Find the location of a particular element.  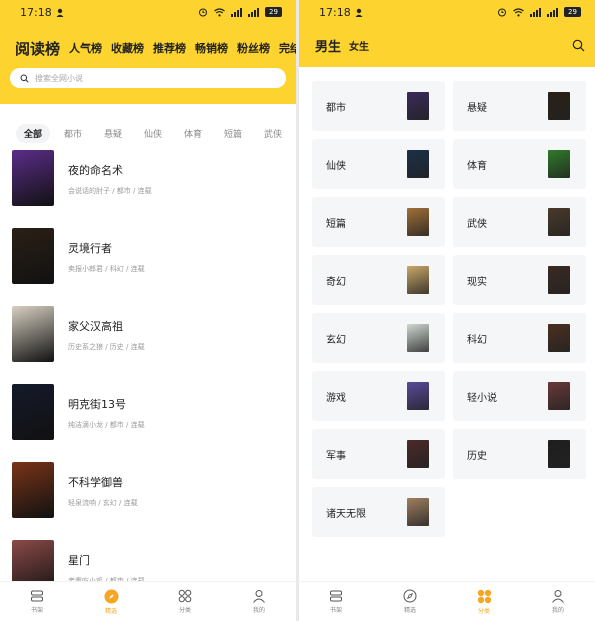

category-card: 轻小说 is located at coordinates (519, 396).